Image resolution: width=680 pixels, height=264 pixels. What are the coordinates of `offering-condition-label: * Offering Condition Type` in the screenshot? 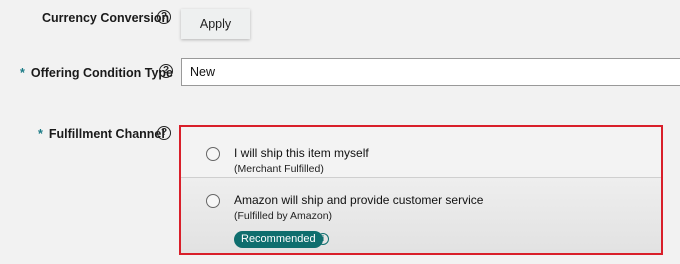 It's located at (96, 73).